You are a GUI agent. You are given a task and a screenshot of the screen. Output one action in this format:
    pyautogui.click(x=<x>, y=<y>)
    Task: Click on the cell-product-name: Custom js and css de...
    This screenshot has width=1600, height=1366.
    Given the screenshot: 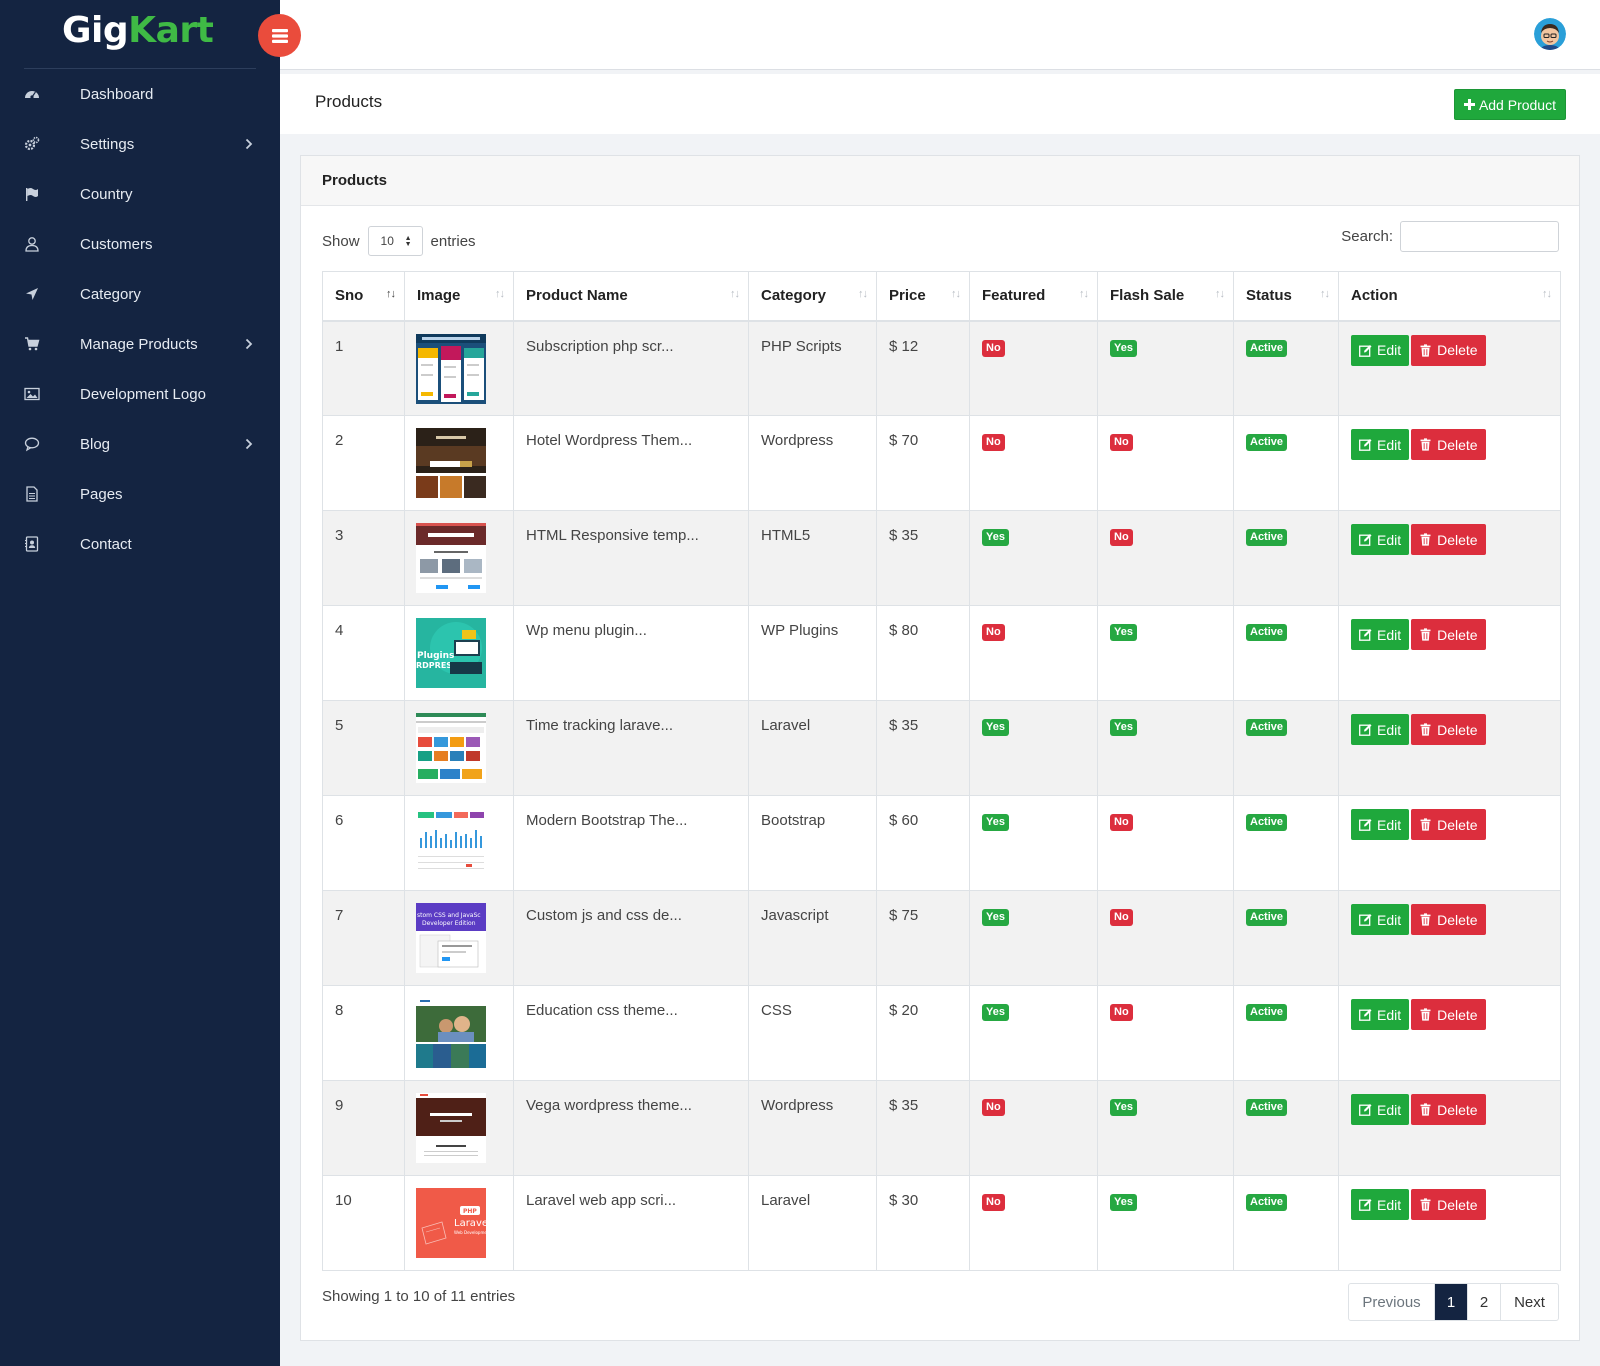 What is the action you would take?
    pyautogui.click(x=631, y=938)
    